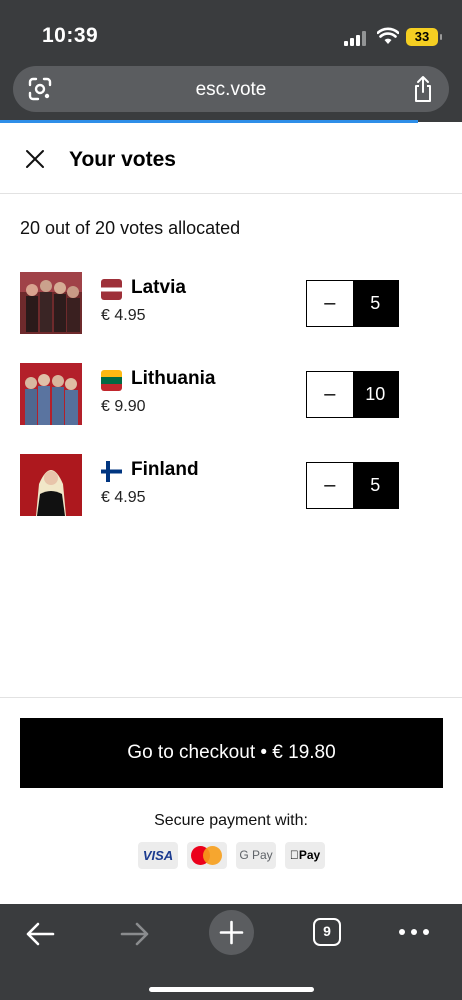  I want to click on votes-header: Your votes, so click(231, 159).